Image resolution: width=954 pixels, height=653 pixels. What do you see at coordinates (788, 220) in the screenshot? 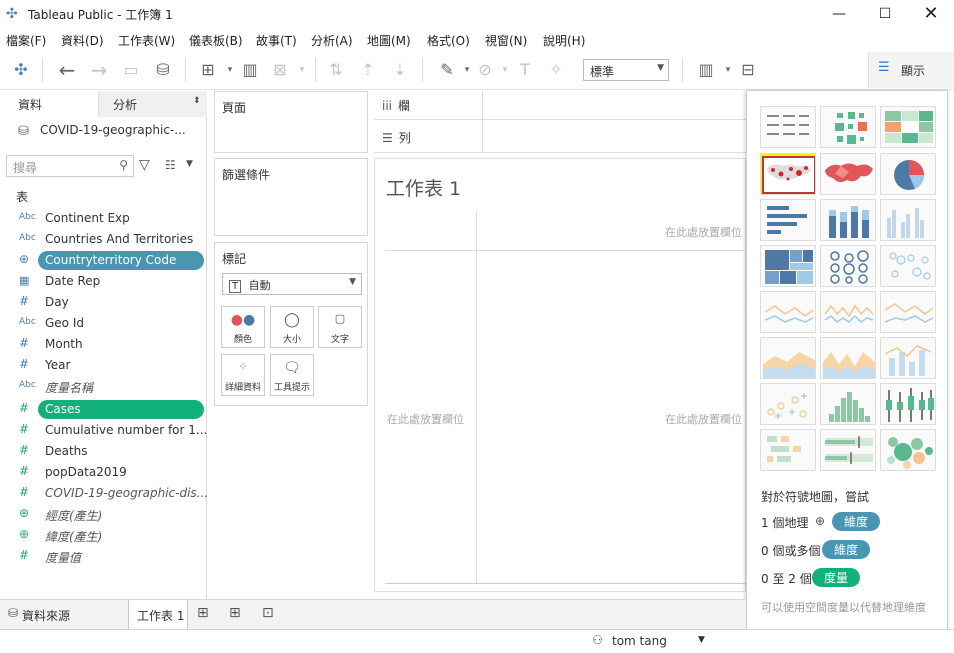
I see `chart-horizontal-bars` at bounding box center [788, 220].